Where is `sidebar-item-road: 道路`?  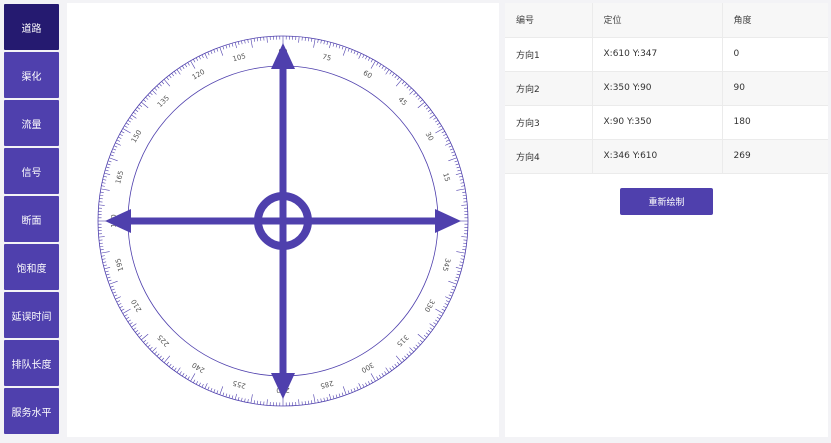
sidebar-item-road: 道路 is located at coordinates (31, 27).